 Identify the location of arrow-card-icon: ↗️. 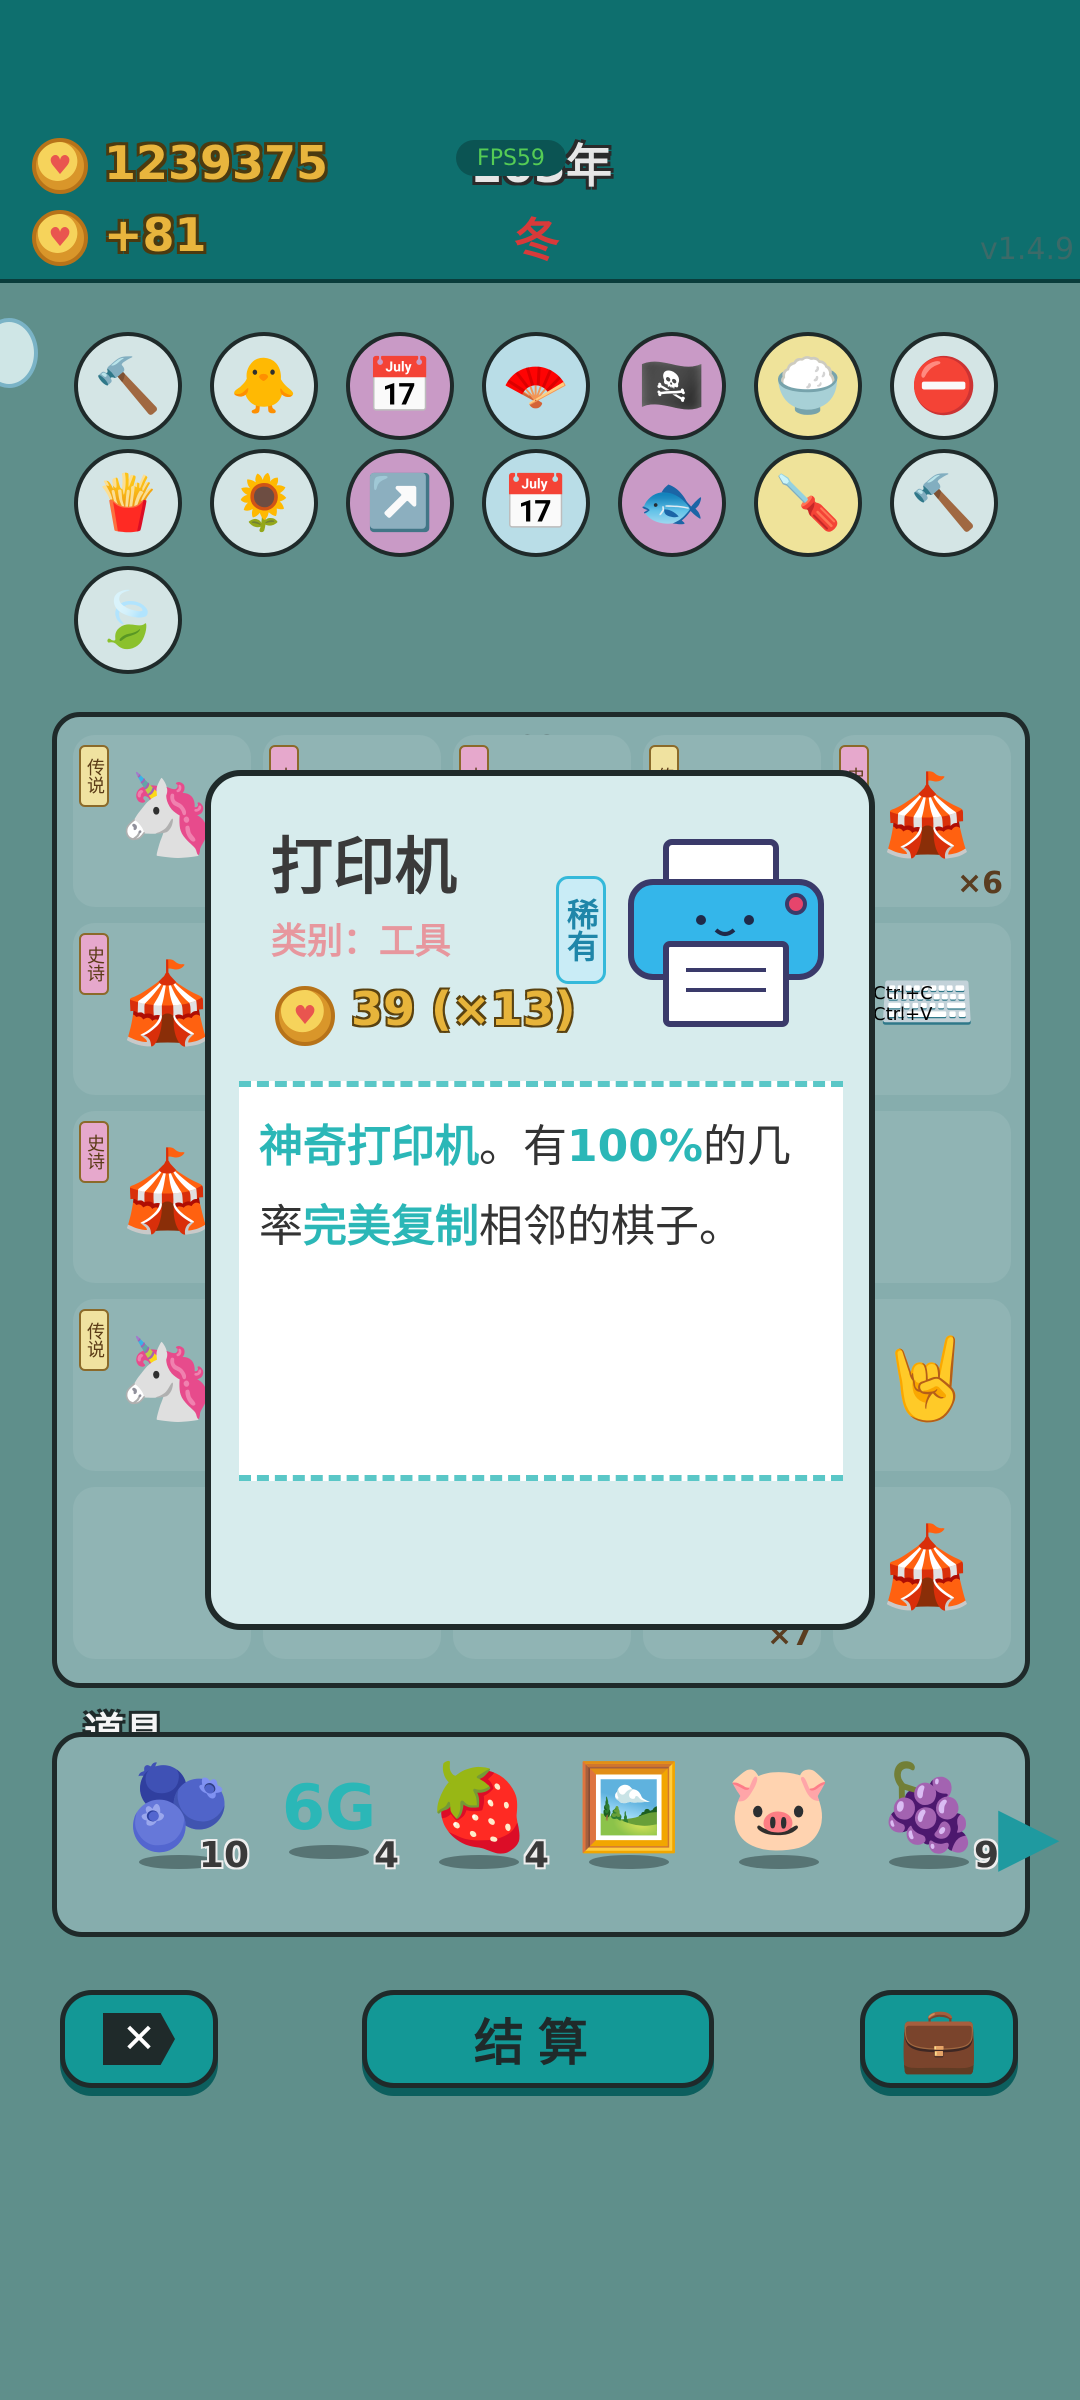
(400, 502).